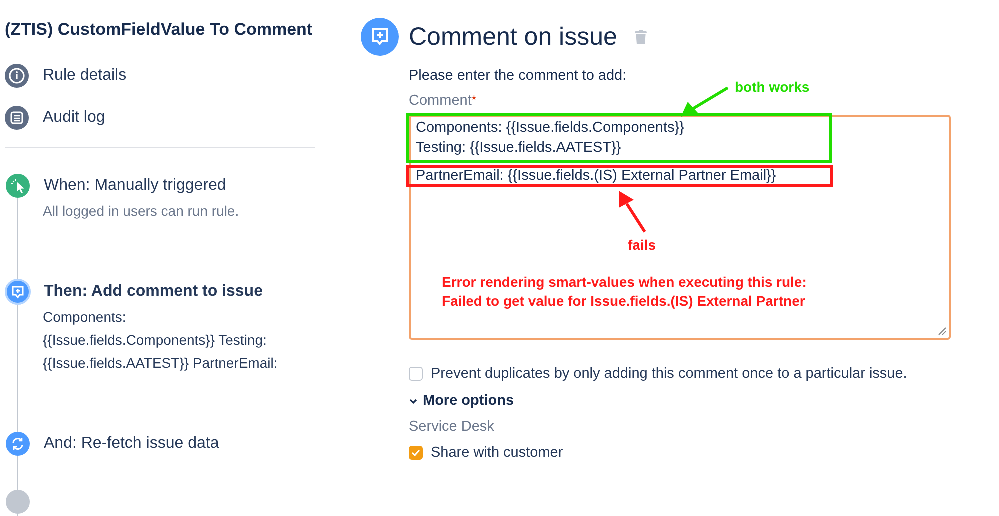 Image resolution: width=999 pixels, height=516 pixels. What do you see at coordinates (153, 292) in the screenshot?
I see `step-title: Then: Add comment to issue` at bounding box center [153, 292].